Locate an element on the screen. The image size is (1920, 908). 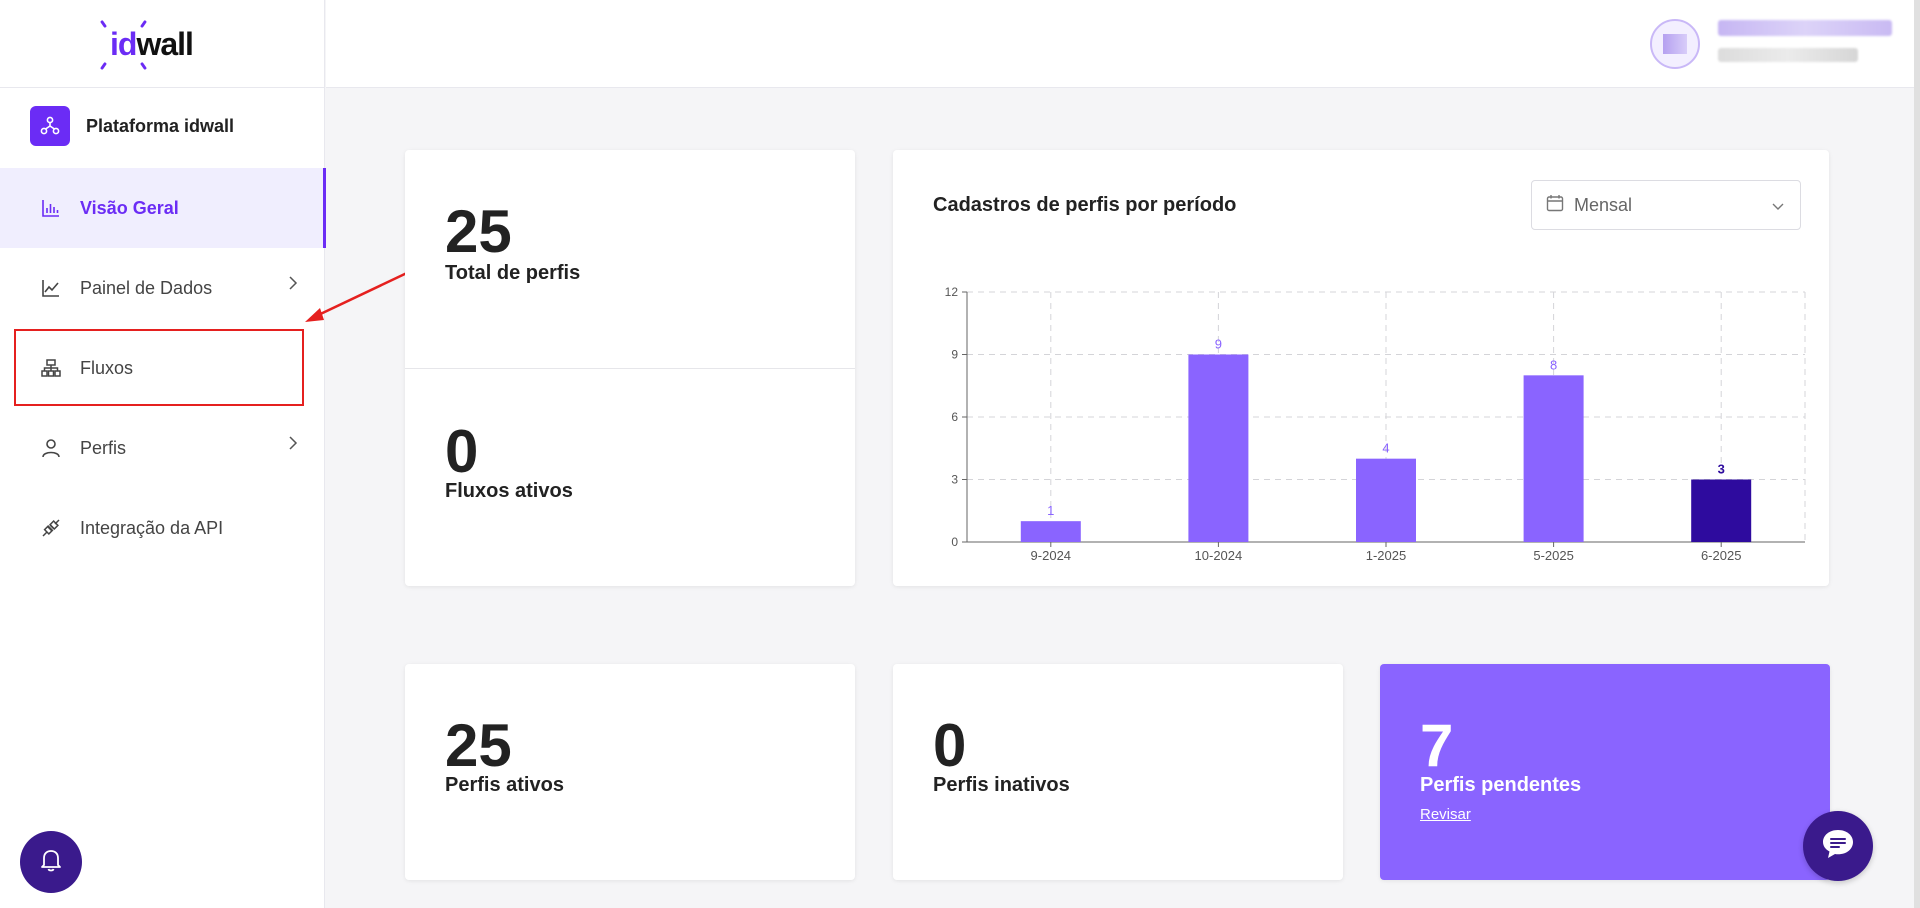
platform-switcher: Plataforma idwall is located at coordinates (132, 126).